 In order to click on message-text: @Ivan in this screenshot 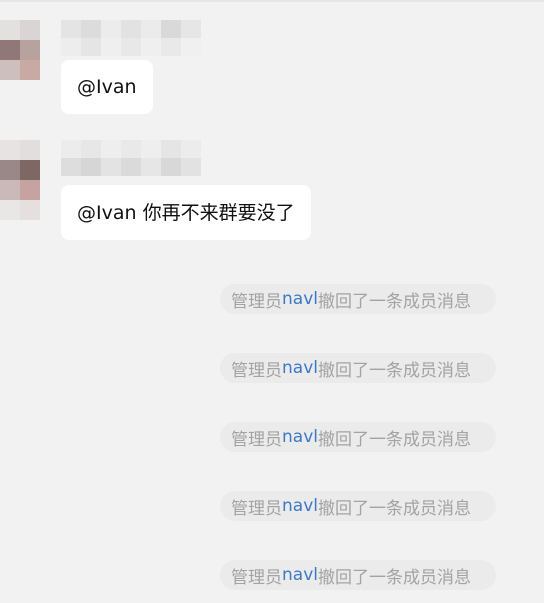, I will do `click(107, 87)`.